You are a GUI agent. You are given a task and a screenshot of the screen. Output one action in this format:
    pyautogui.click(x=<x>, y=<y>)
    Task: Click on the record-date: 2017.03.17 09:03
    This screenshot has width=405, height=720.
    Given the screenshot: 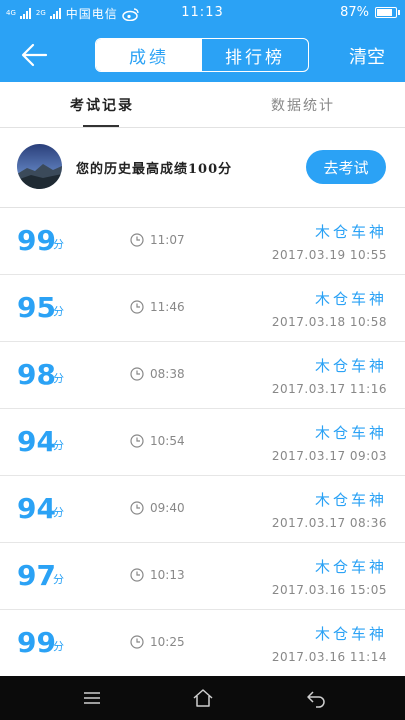 What is the action you would take?
    pyautogui.click(x=329, y=456)
    